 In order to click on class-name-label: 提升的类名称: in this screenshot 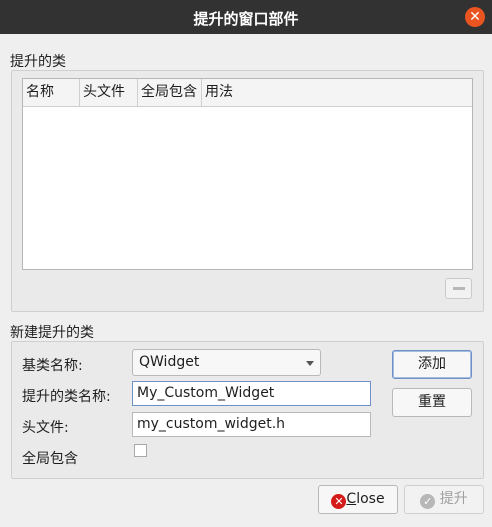, I will do `click(66, 397)`.